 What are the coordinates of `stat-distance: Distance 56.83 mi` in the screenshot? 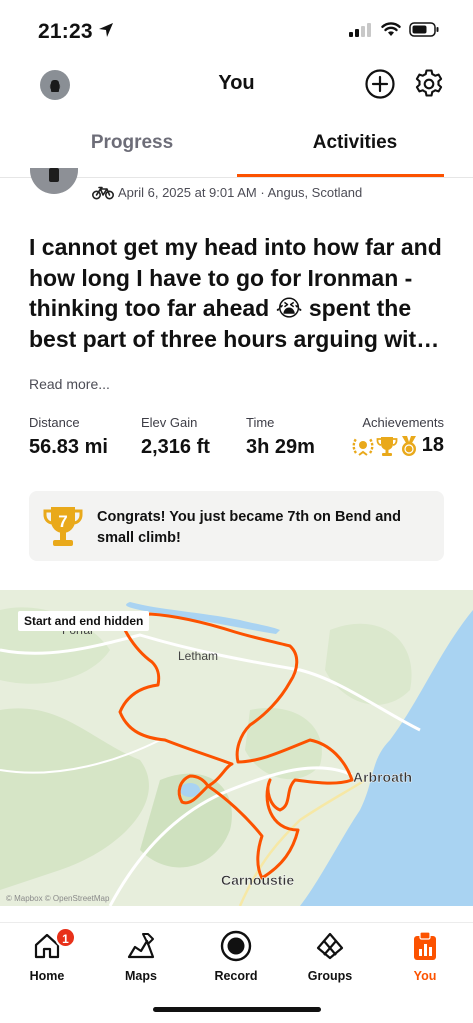 It's located at (68, 437).